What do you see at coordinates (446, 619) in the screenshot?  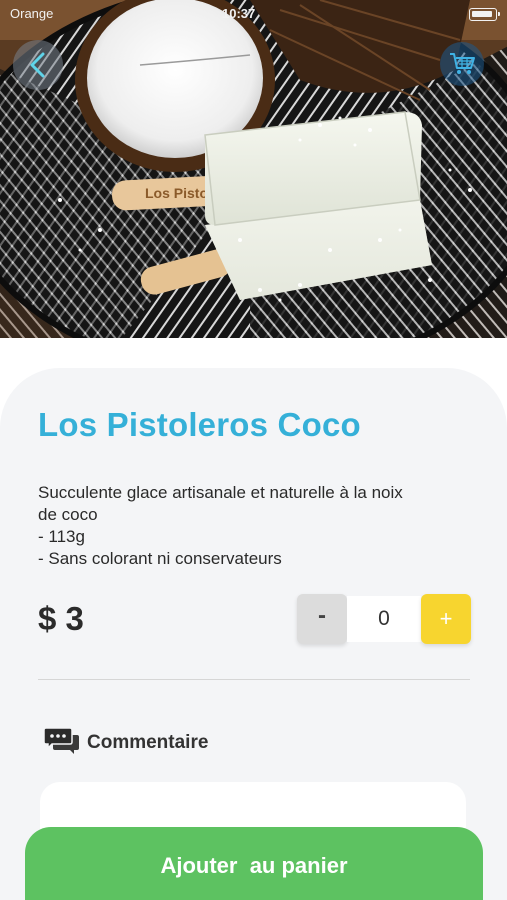 I see `increase-quantity-button: +` at bounding box center [446, 619].